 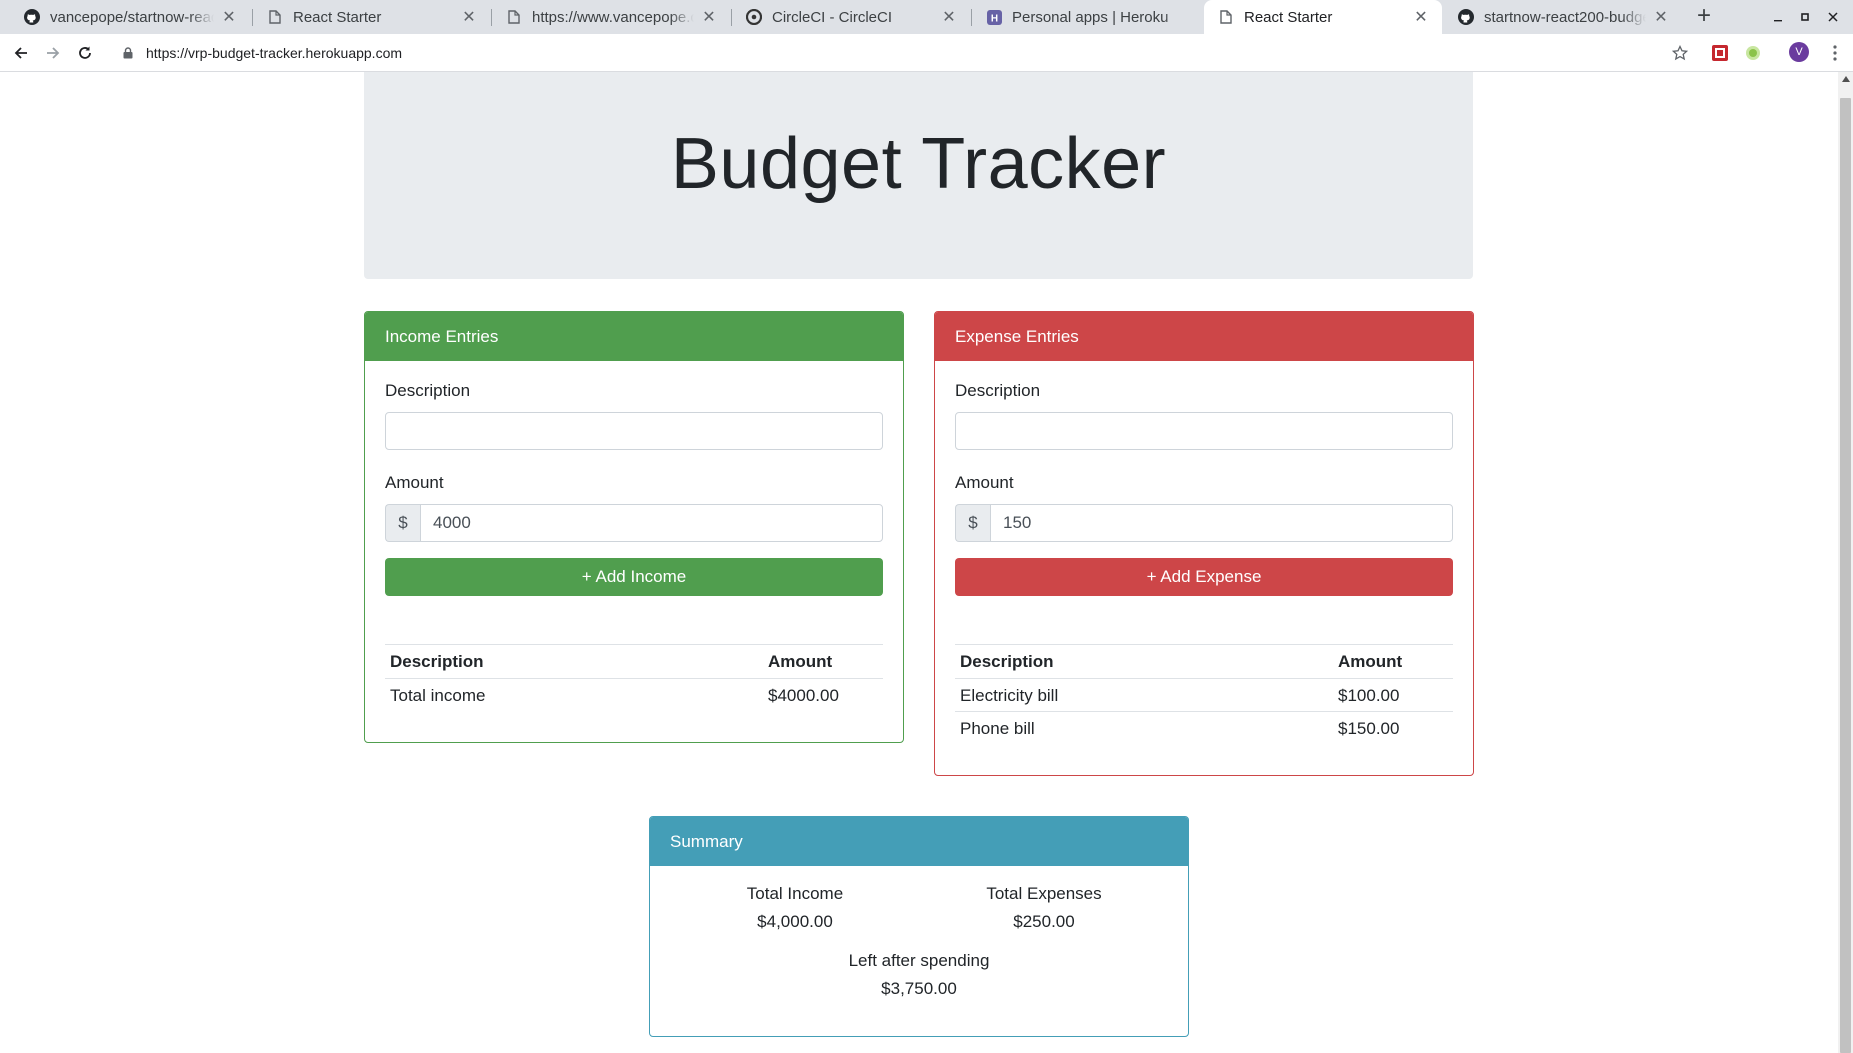 I want to click on browser-tab: https://www.vancepope.com ✕, so click(x=611, y=17).